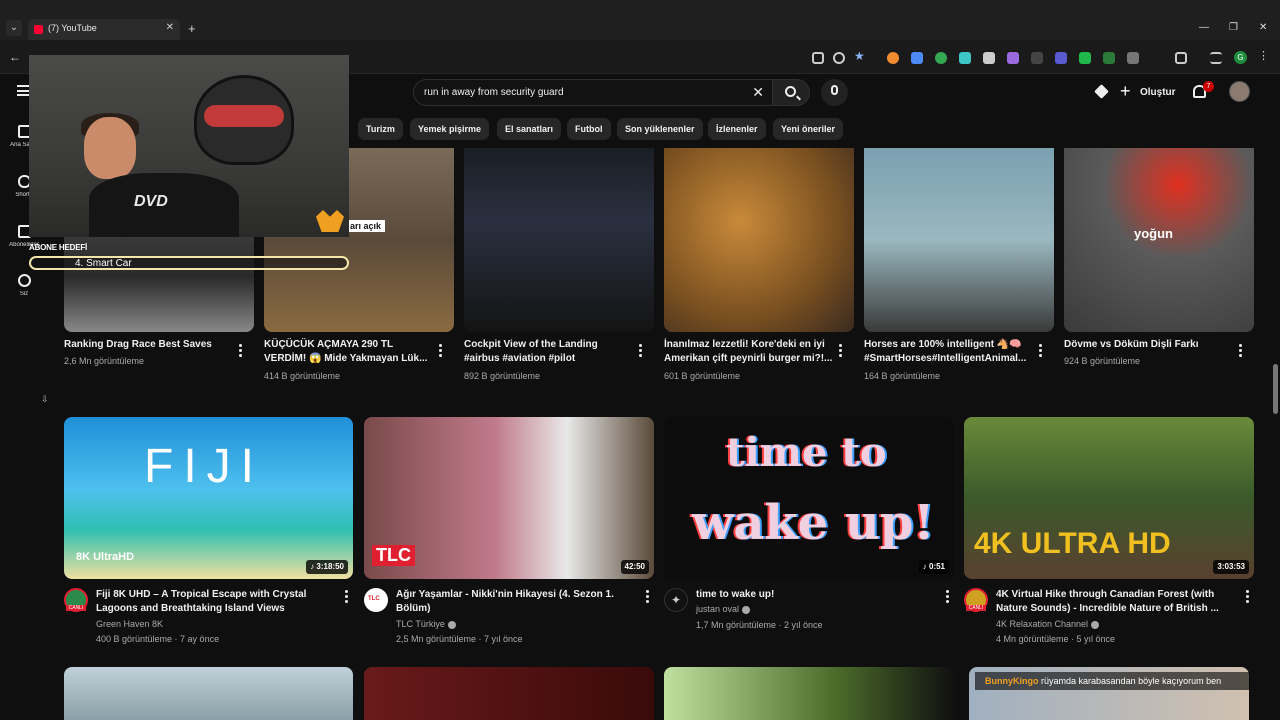 Image resolution: width=1280 pixels, height=720 pixels. What do you see at coordinates (1239, 91) in the screenshot?
I see `account-avatar` at bounding box center [1239, 91].